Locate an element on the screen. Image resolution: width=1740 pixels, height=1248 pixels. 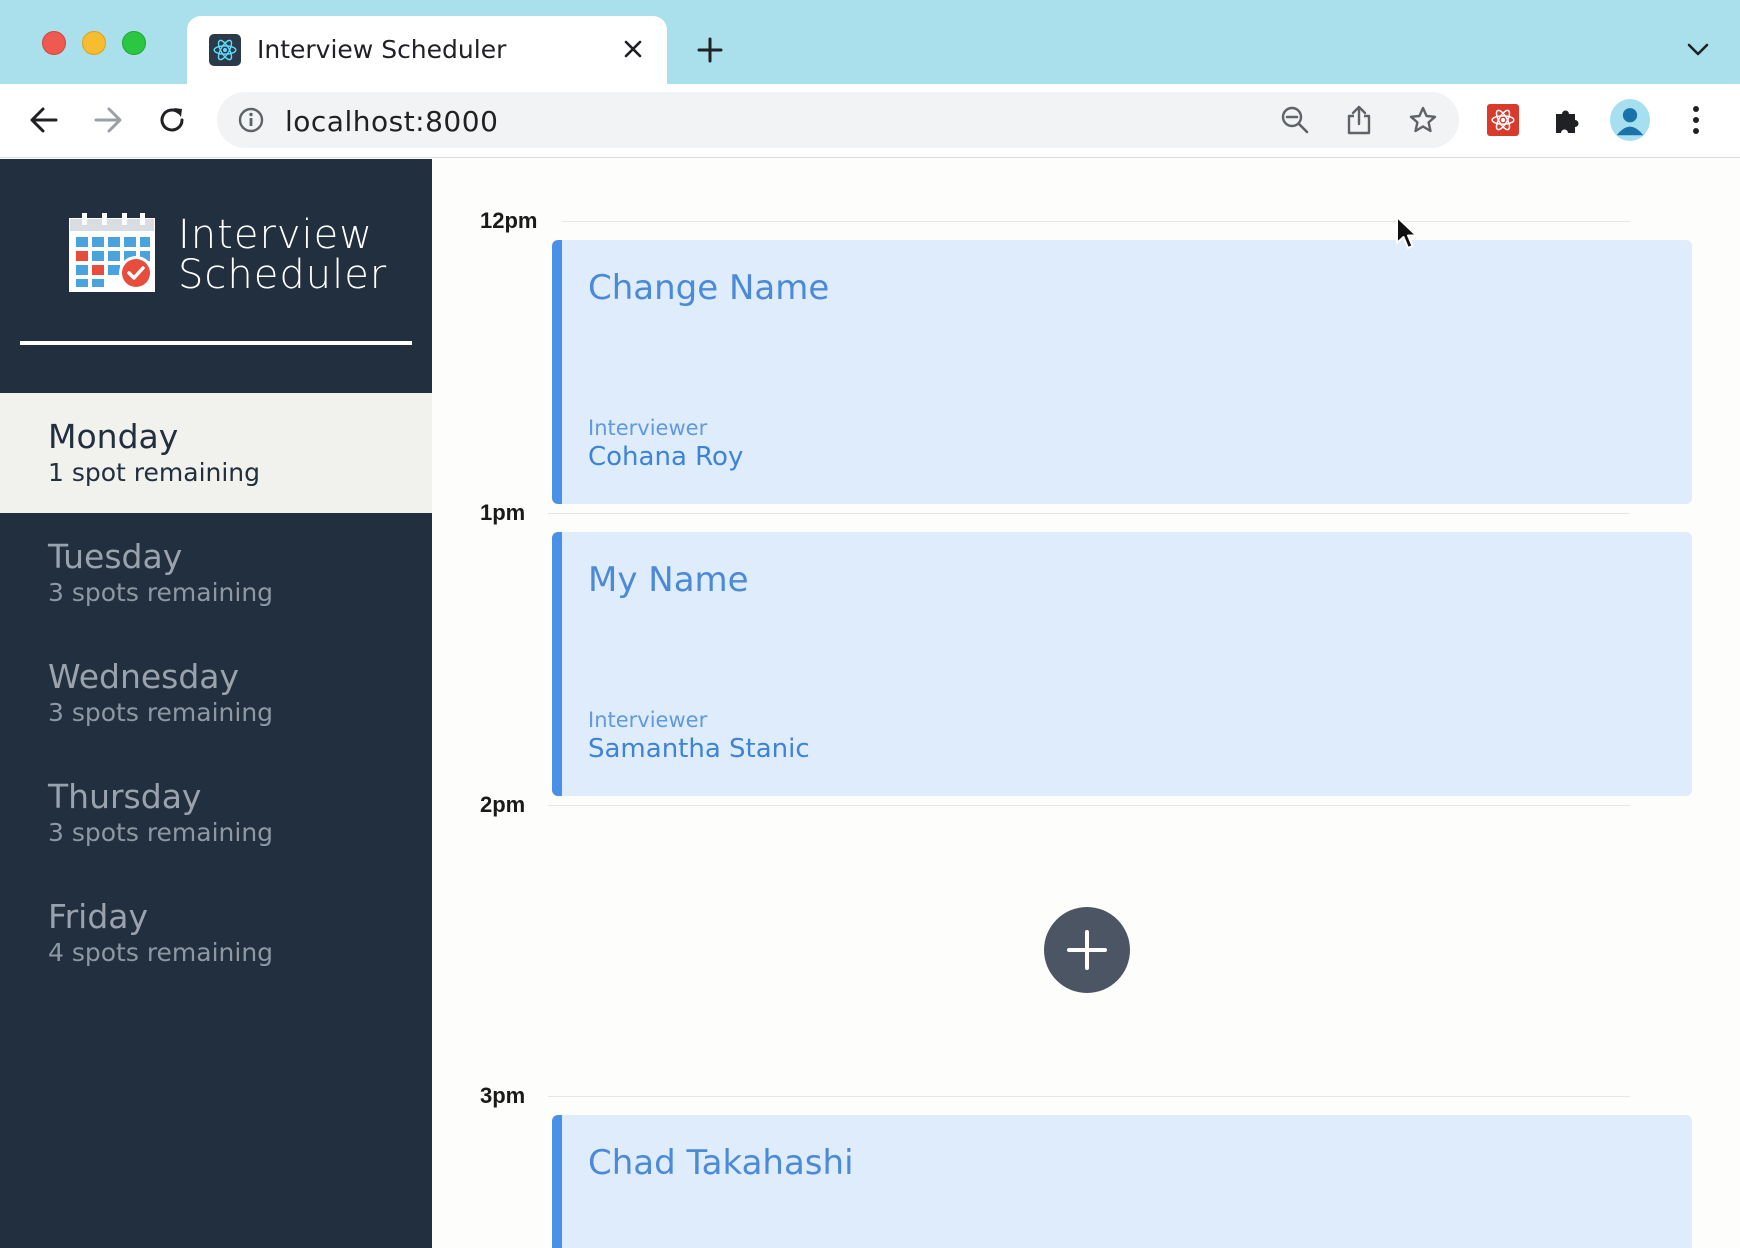
react-devtools-icon is located at coordinates (1503, 120).